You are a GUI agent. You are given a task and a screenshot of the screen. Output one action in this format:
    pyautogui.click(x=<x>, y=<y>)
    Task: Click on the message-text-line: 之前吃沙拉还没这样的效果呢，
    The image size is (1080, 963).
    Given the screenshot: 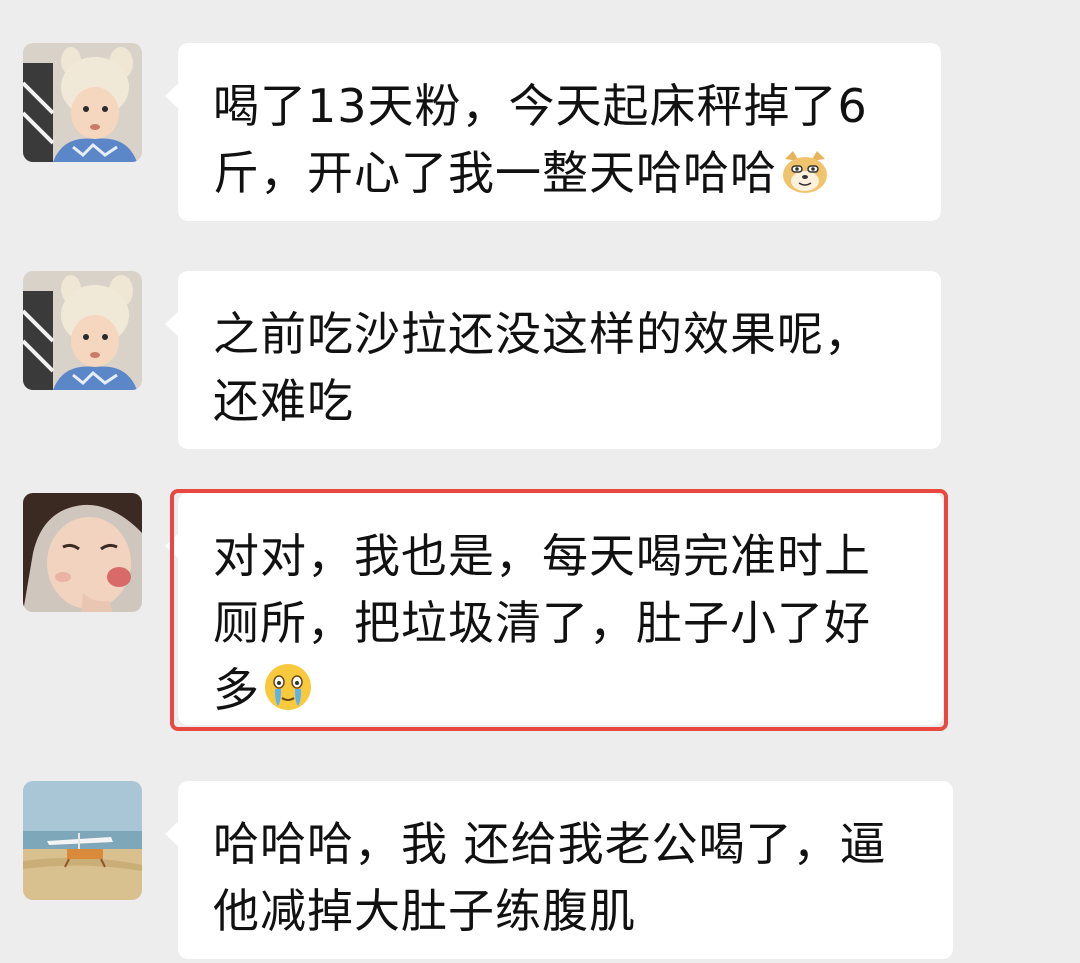 What is the action you would take?
    pyautogui.click(x=542, y=334)
    